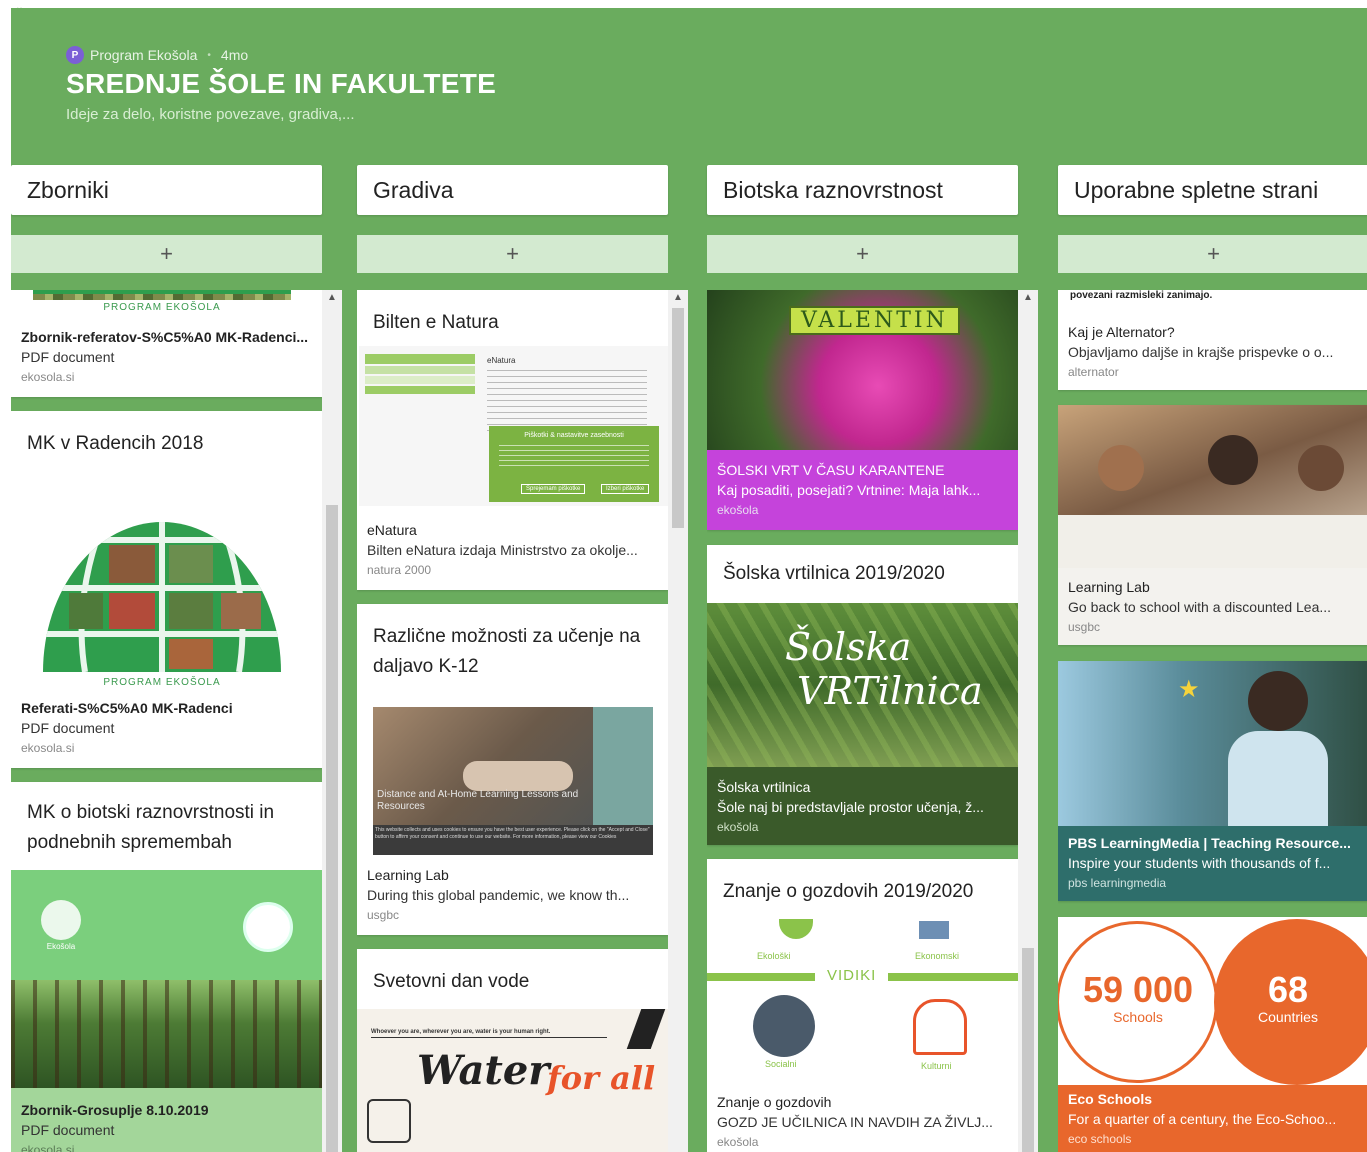 This screenshot has width=1367, height=1152. I want to click on attachment-source: usgbc, so click(1084, 627).